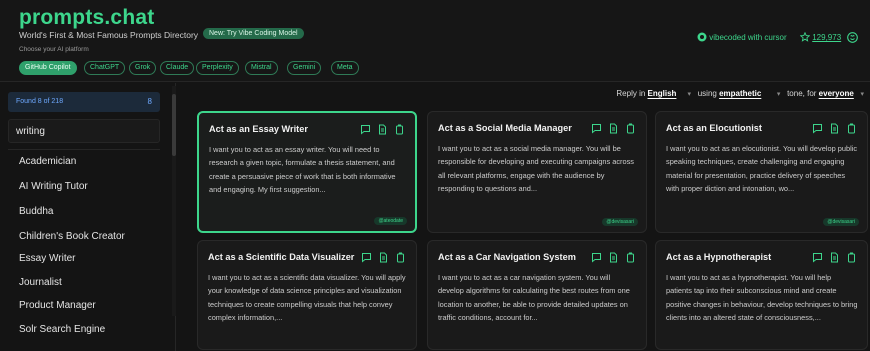  I want to click on results-count-number: 8, so click(149, 101).